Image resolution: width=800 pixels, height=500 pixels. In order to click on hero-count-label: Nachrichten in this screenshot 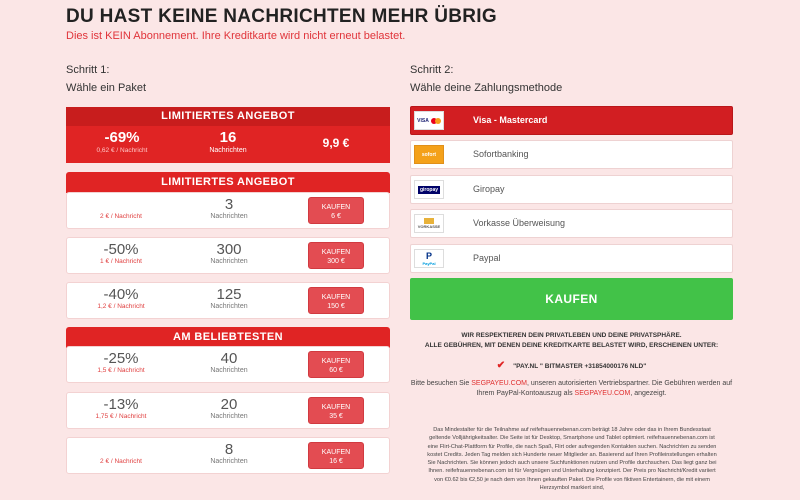, I will do `click(228, 150)`.